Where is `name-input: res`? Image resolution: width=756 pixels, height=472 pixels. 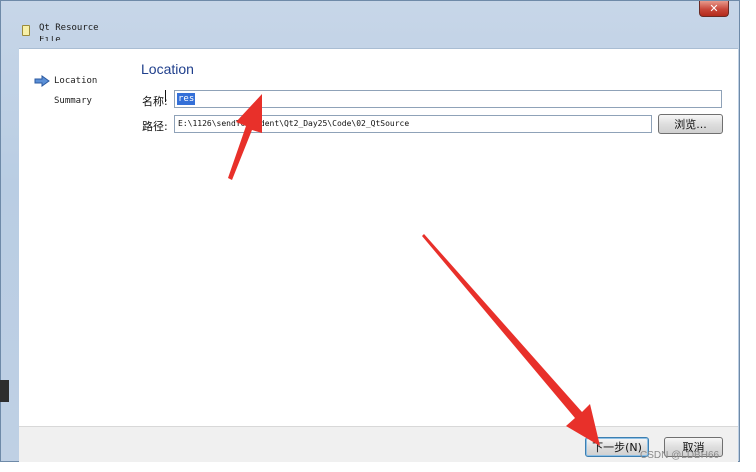 name-input: res is located at coordinates (448, 99).